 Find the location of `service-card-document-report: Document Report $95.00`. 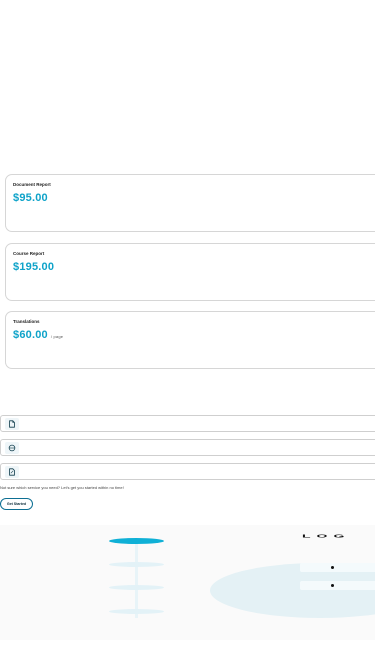

service-card-document-report: Document Report $95.00 is located at coordinates (190, 203).